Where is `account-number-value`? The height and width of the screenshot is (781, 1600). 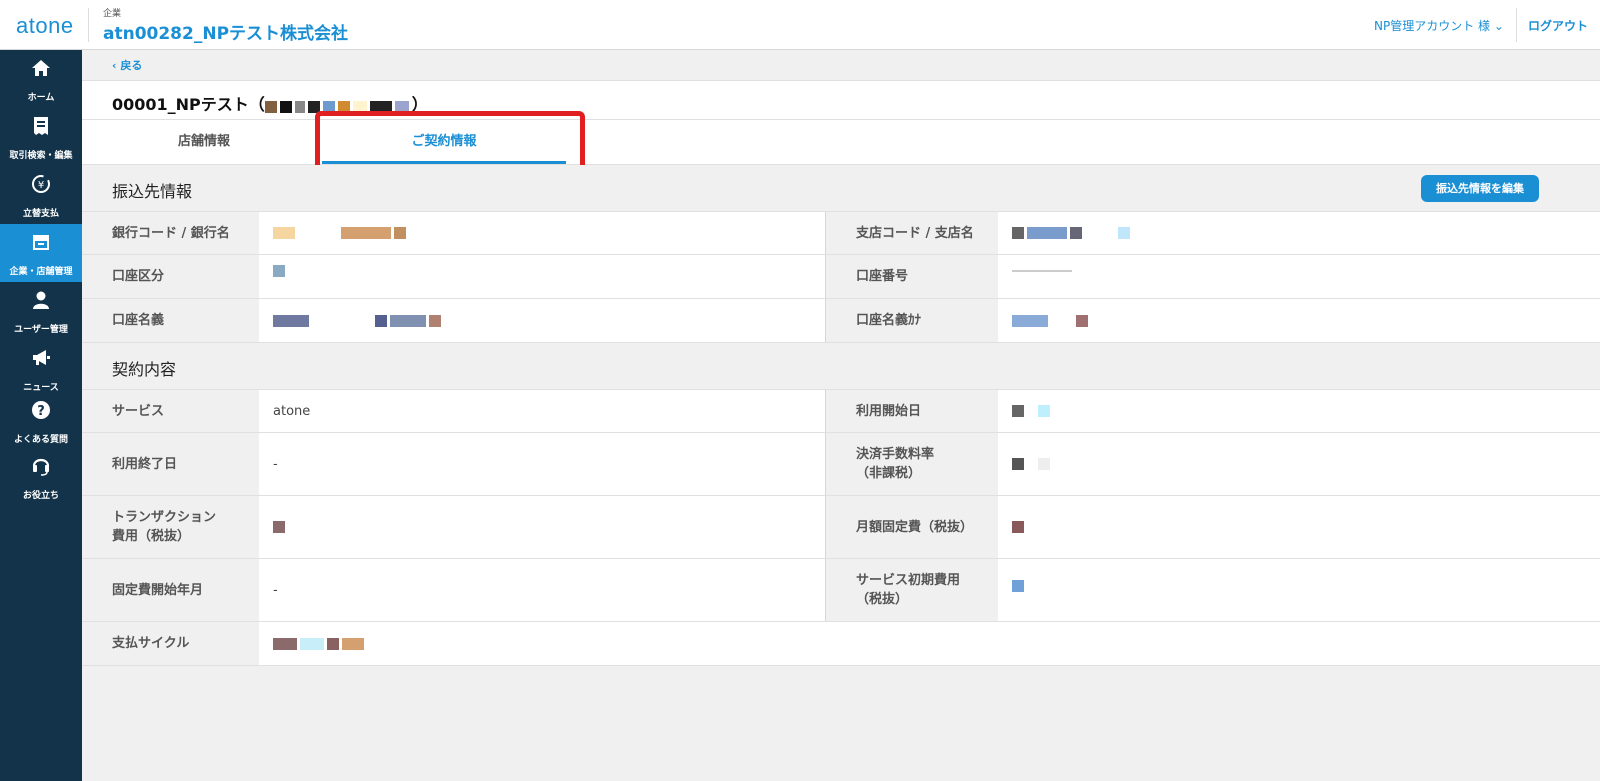
account-number-value is located at coordinates (1299, 276).